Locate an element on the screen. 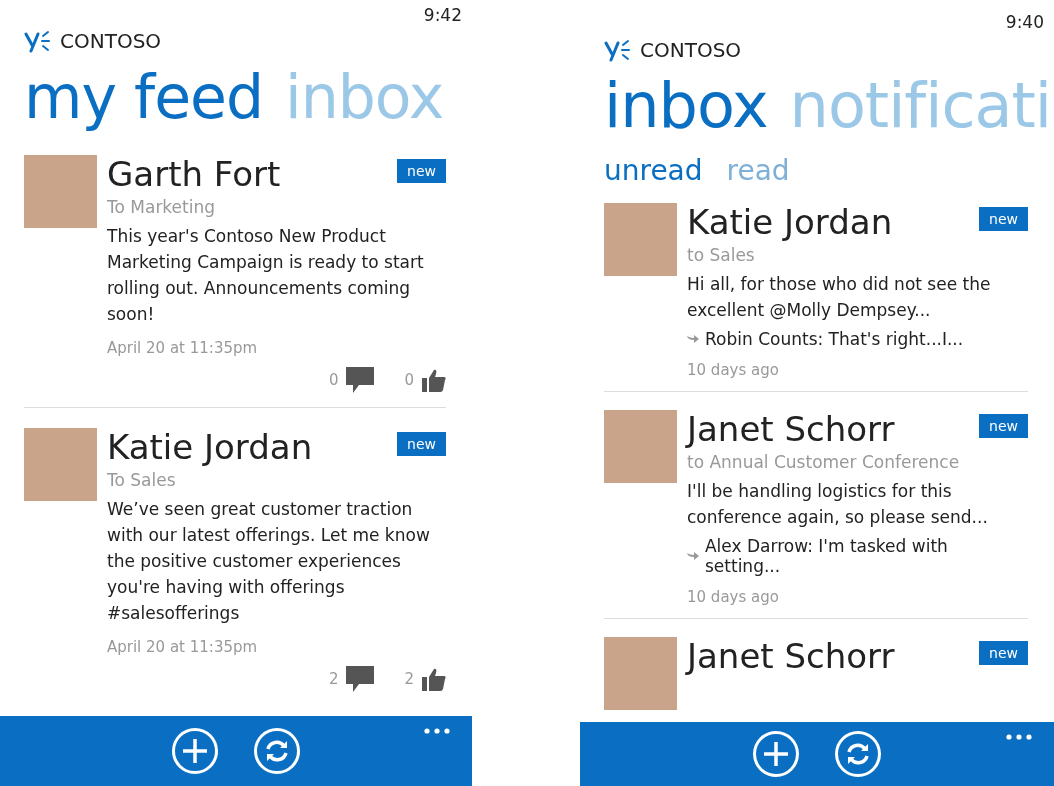  status-time: 9:40 is located at coordinates (1024, 22).